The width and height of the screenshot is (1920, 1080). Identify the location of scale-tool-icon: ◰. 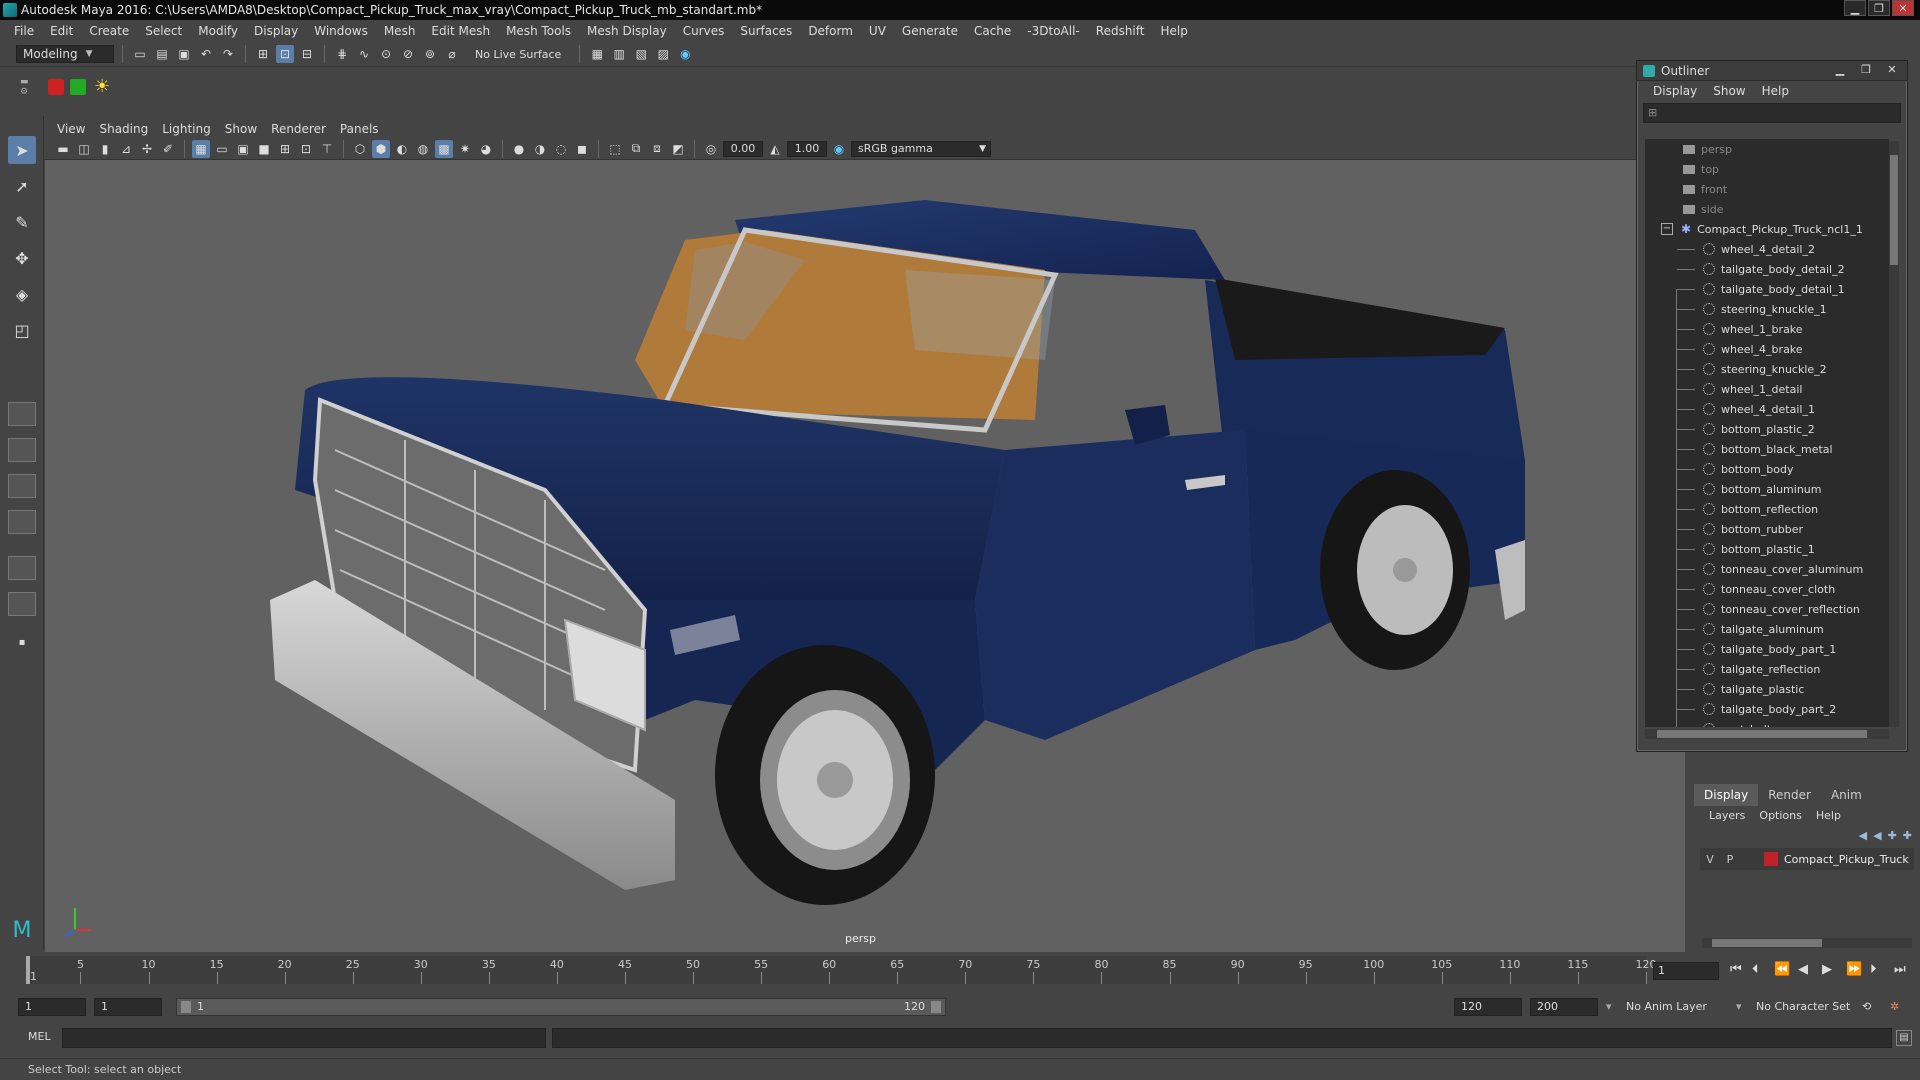
(22, 330).